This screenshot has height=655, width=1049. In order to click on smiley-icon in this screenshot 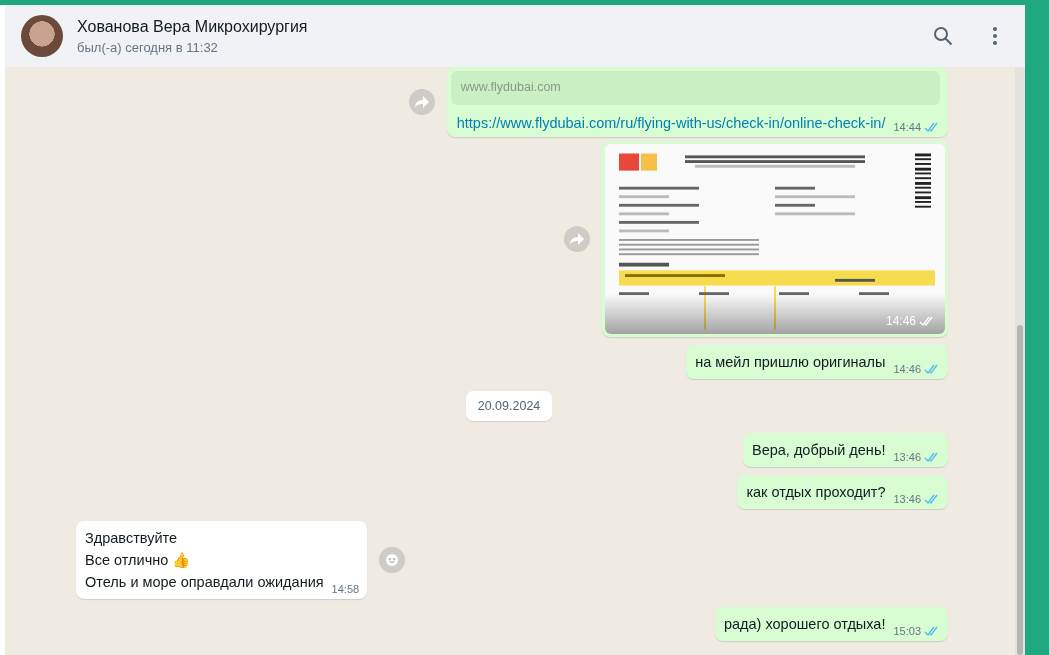, I will do `click(392, 560)`.